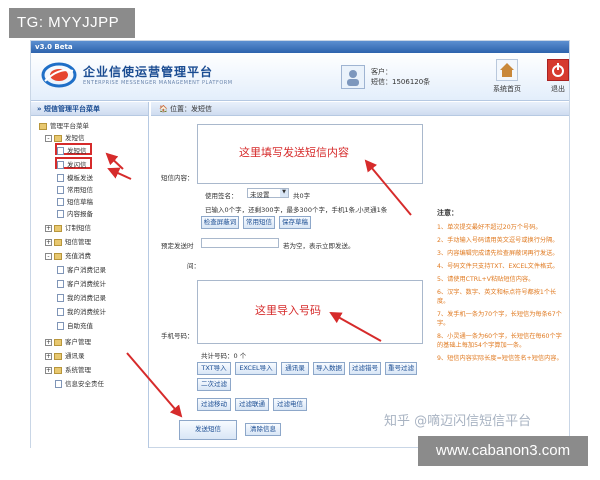 The width and height of the screenshot is (600, 480). Describe the element at coordinates (259, 222) in the screenshot. I see `common-sms-button: 常用短信` at that location.